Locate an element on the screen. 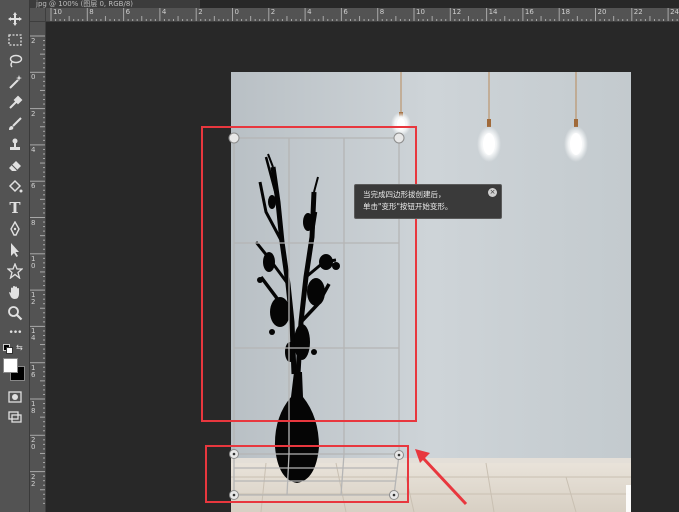 The width and height of the screenshot is (679, 512). stamp-icon is located at coordinates (15, 144).